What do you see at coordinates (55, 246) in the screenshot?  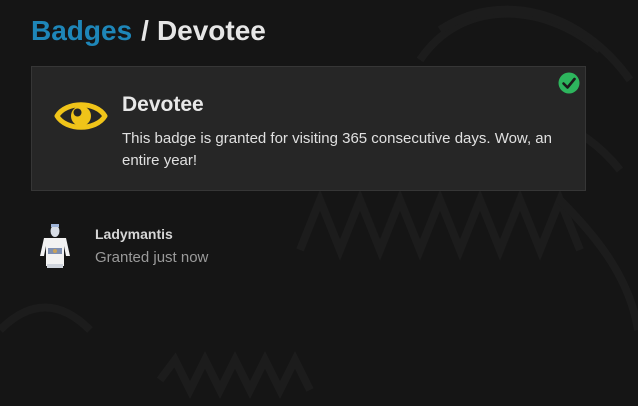 I see `user-avatar` at bounding box center [55, 246].